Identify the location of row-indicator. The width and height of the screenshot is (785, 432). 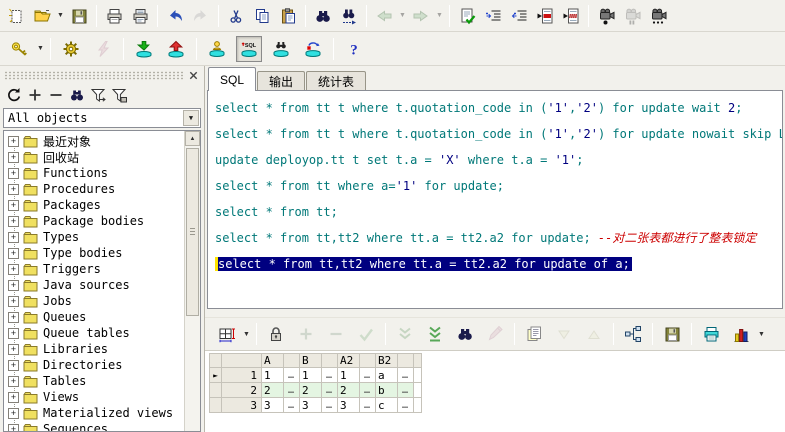
(215, 405).